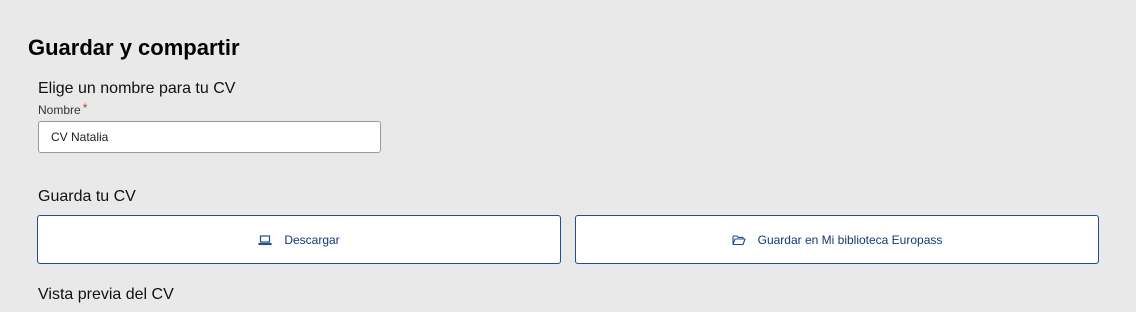  What do you see at coordinates (85, 108) in the screenshot?
I see `required-marker: *` at bounding box center [85, 108].